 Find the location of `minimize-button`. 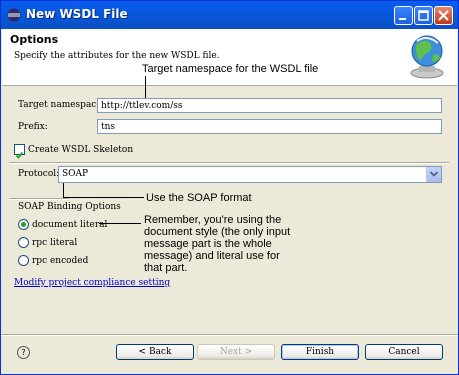

minimize-button is located at coordinates (403, 15).